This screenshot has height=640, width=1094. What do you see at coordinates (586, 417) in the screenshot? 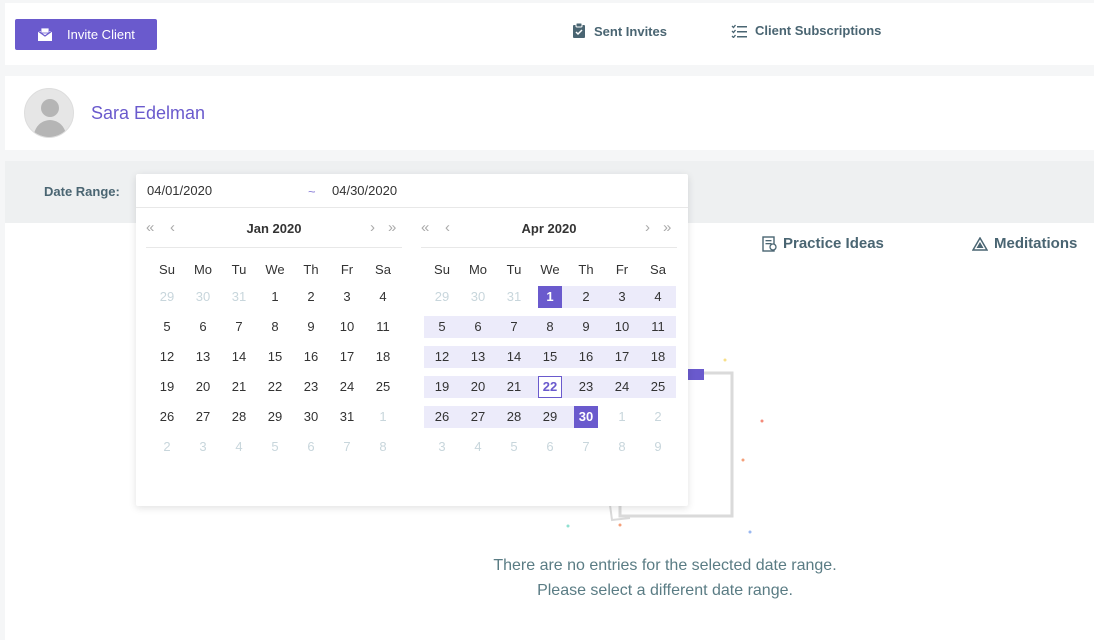
I see `range-end-day: 30` at bounding box center [586, 417].